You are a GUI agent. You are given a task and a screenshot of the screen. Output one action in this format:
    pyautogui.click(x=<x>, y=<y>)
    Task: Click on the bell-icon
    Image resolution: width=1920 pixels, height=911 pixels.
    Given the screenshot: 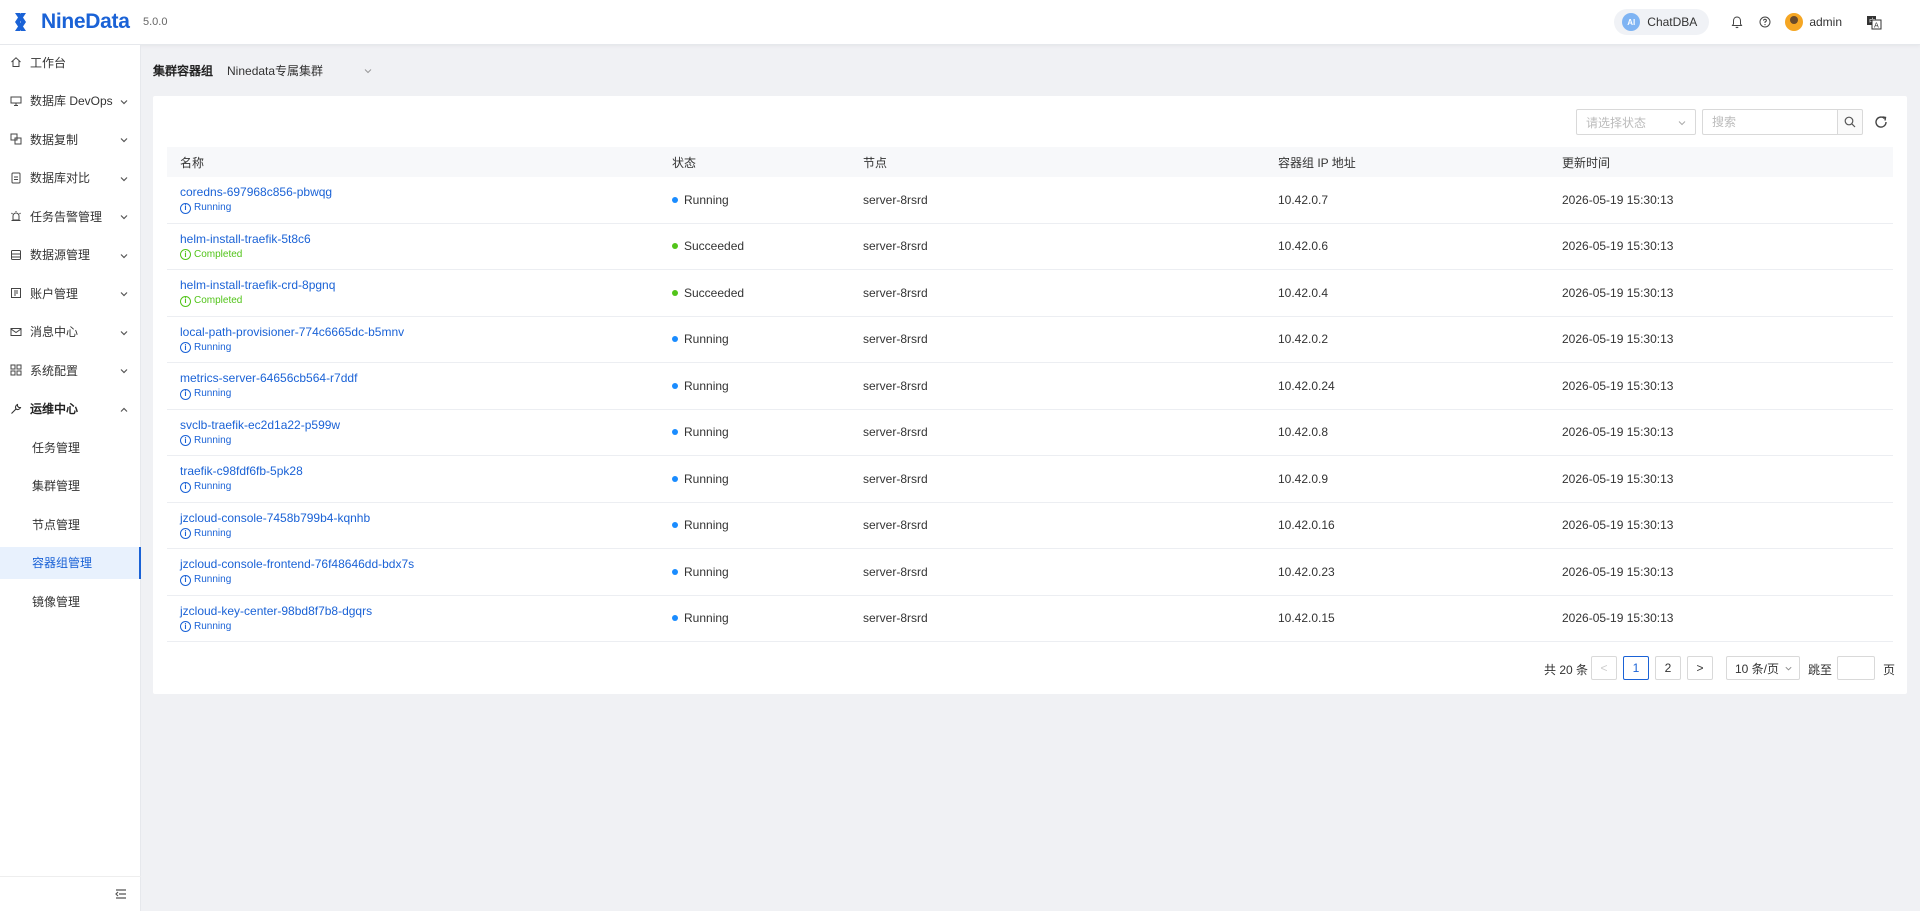 What is the action you would take?
    pyautogui.click(x=1737, y=22)
    